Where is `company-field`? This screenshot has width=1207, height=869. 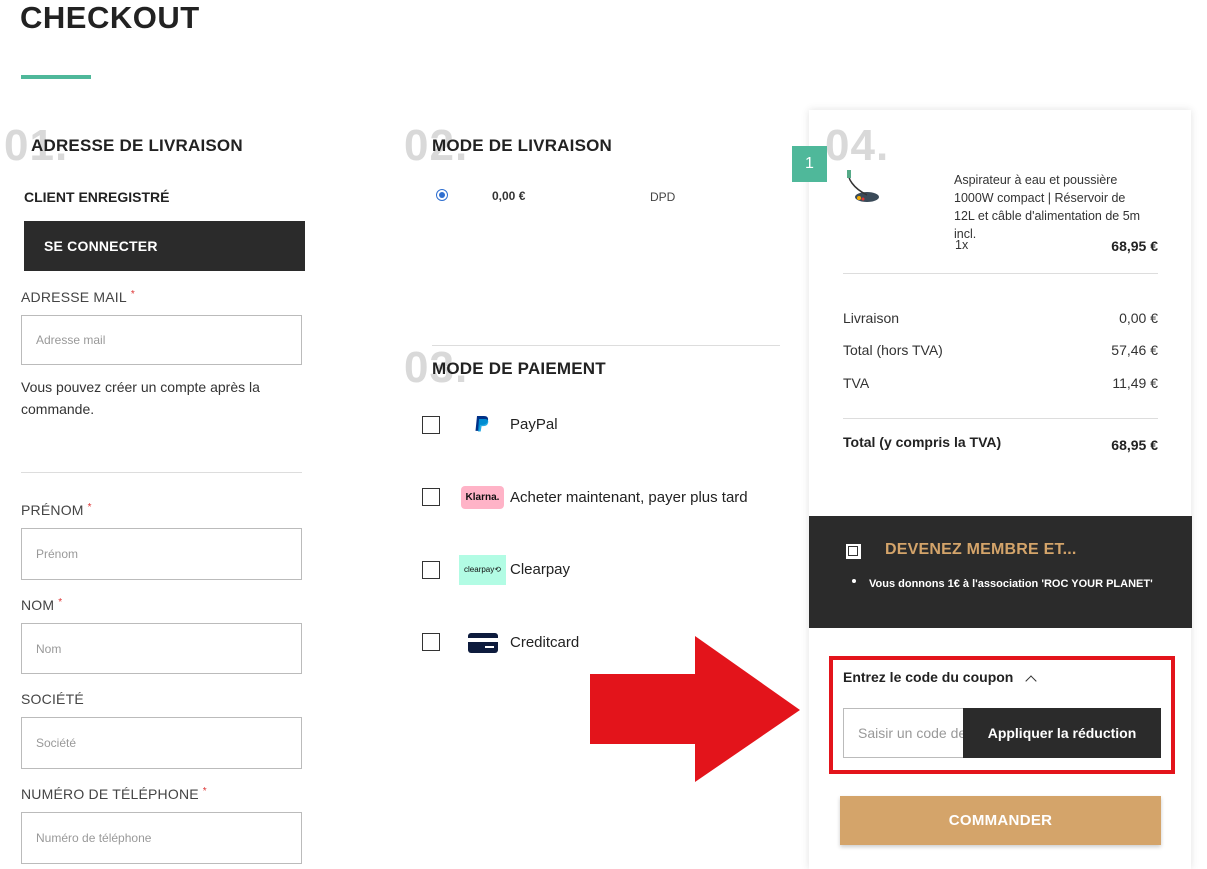
company-field is located at coordinates (161, 743).